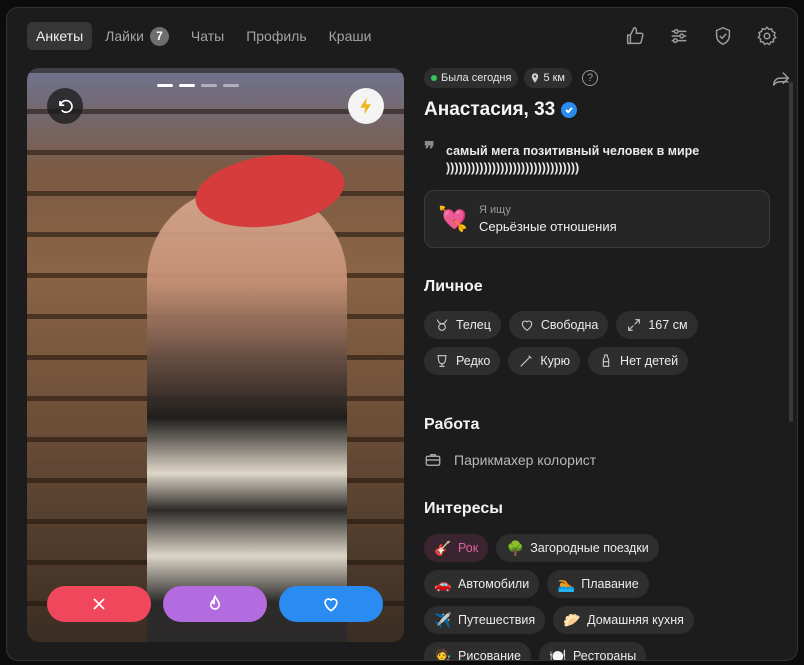 This screenshot has width=804, height=665. Describe the element at coordinates (679, 36) in the screenshot. I see `sliders-icon` at that location.